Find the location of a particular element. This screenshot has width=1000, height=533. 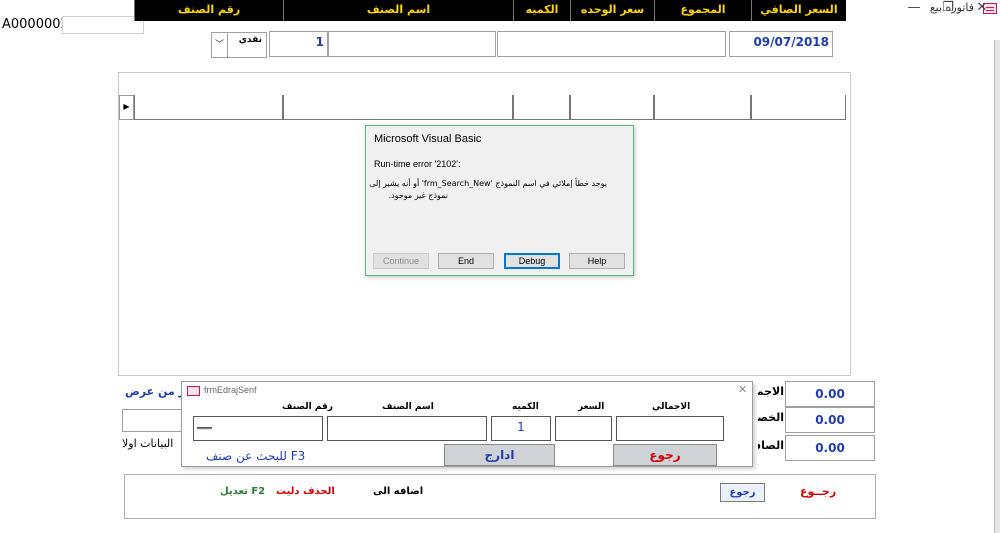

invoice-number-field: 1 is located at coordinates (298, 44).